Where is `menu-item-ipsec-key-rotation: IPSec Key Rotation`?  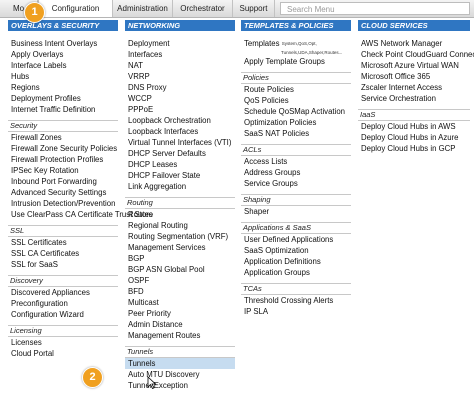
menu-item-ipsec-key-rotation: IPSec Key Rotation is located at coordinates (63, 170).